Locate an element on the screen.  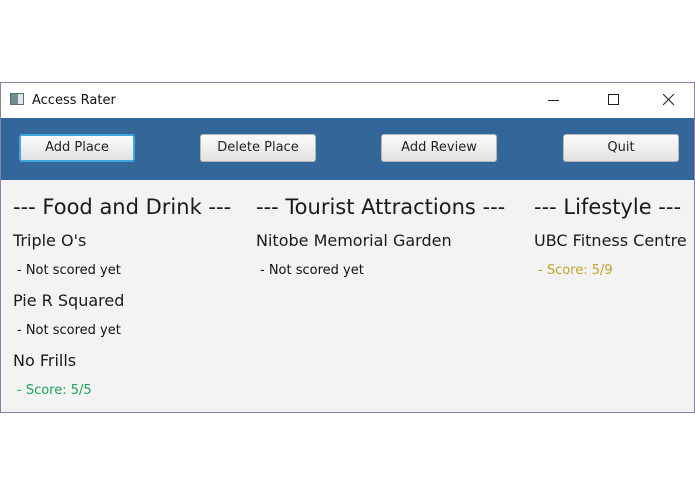
maximize-button is located at coordinates (614, 100).